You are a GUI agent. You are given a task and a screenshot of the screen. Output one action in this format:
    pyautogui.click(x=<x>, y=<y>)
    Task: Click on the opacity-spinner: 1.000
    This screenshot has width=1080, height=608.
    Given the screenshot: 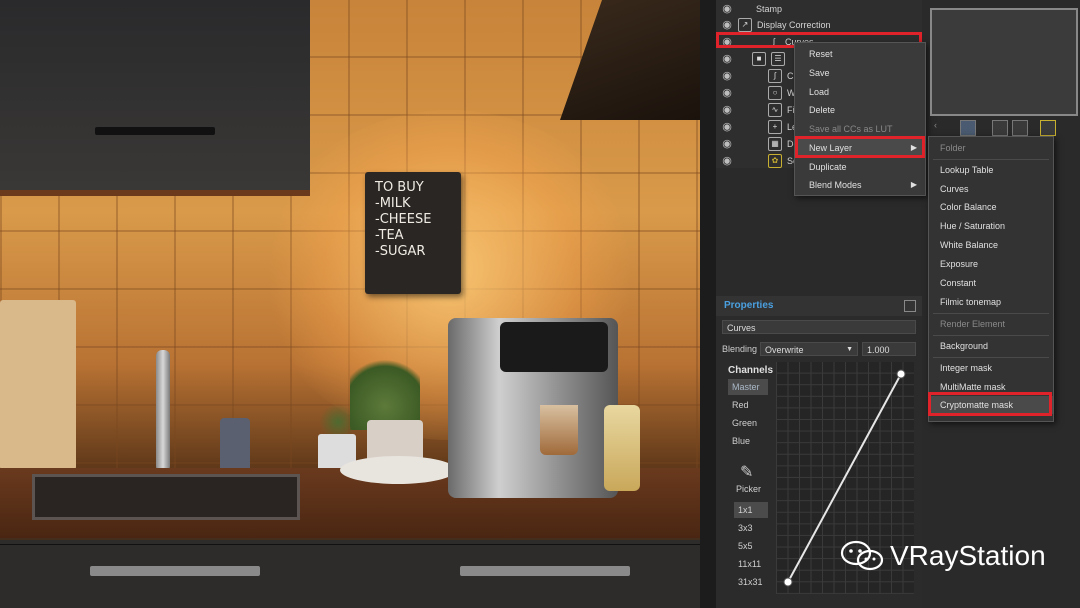 What is the action you would take?
    pyautogui.click(x=889, y=349)
    